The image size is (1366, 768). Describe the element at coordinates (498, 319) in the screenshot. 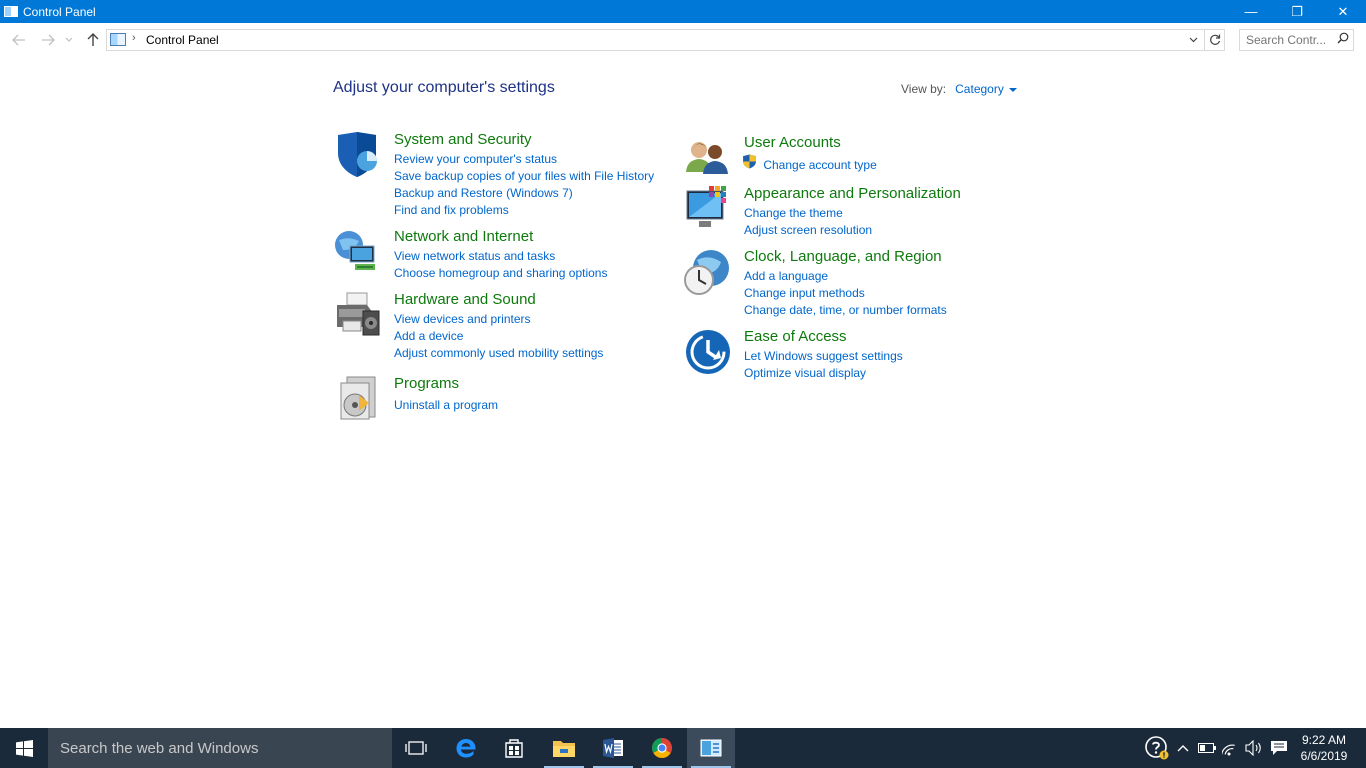

I see `link-devices-printers: View devices and printers` at that location.